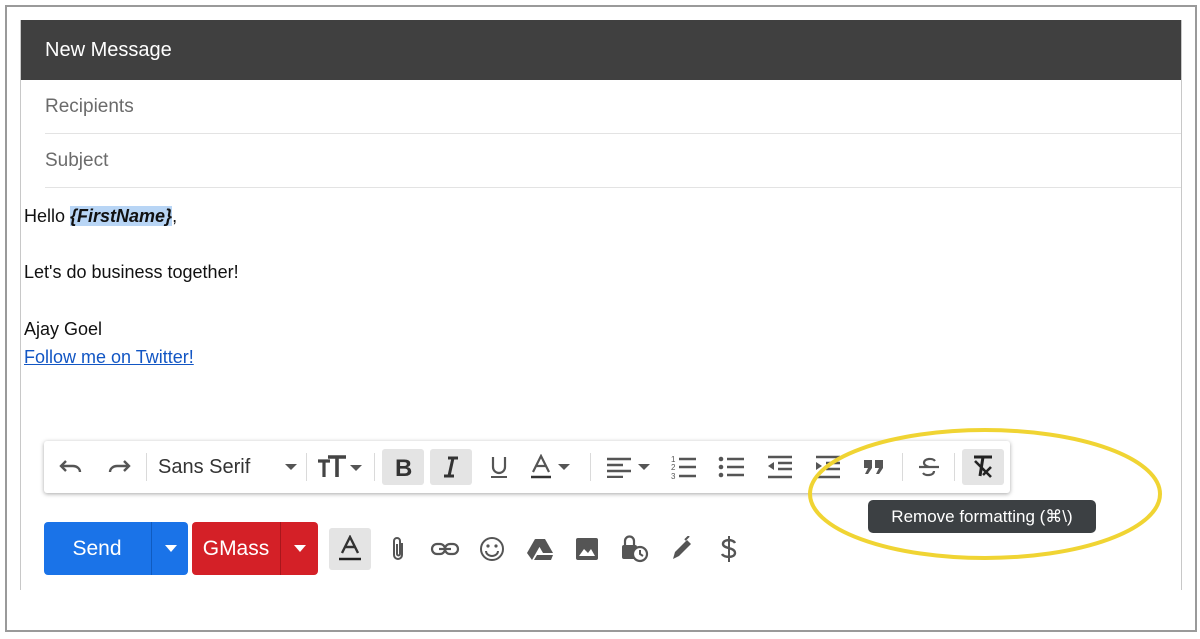 The image size is (1200, 639). What do you see at coordinates (628, 467) in the screenshot?
I see `align-icon` at bounding box center [628, 467].